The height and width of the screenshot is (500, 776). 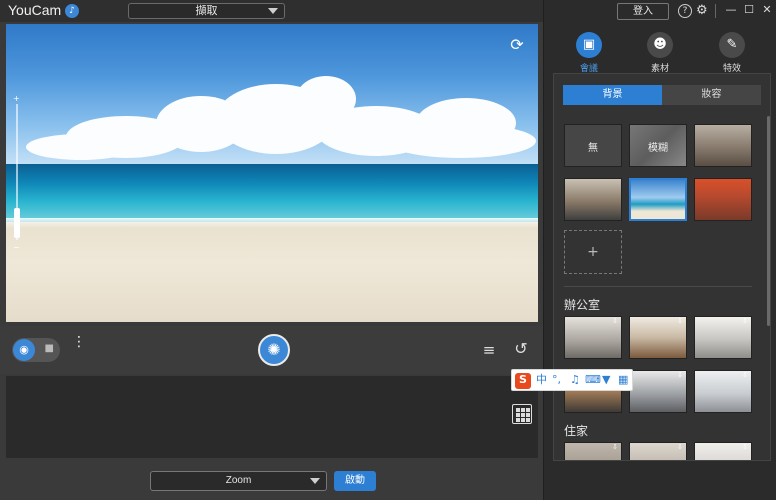 What do you see at coordinates (517, 45) in the screenshot?
I see `camera-switch-icon: ⟳` at bounding box center [517, 45].